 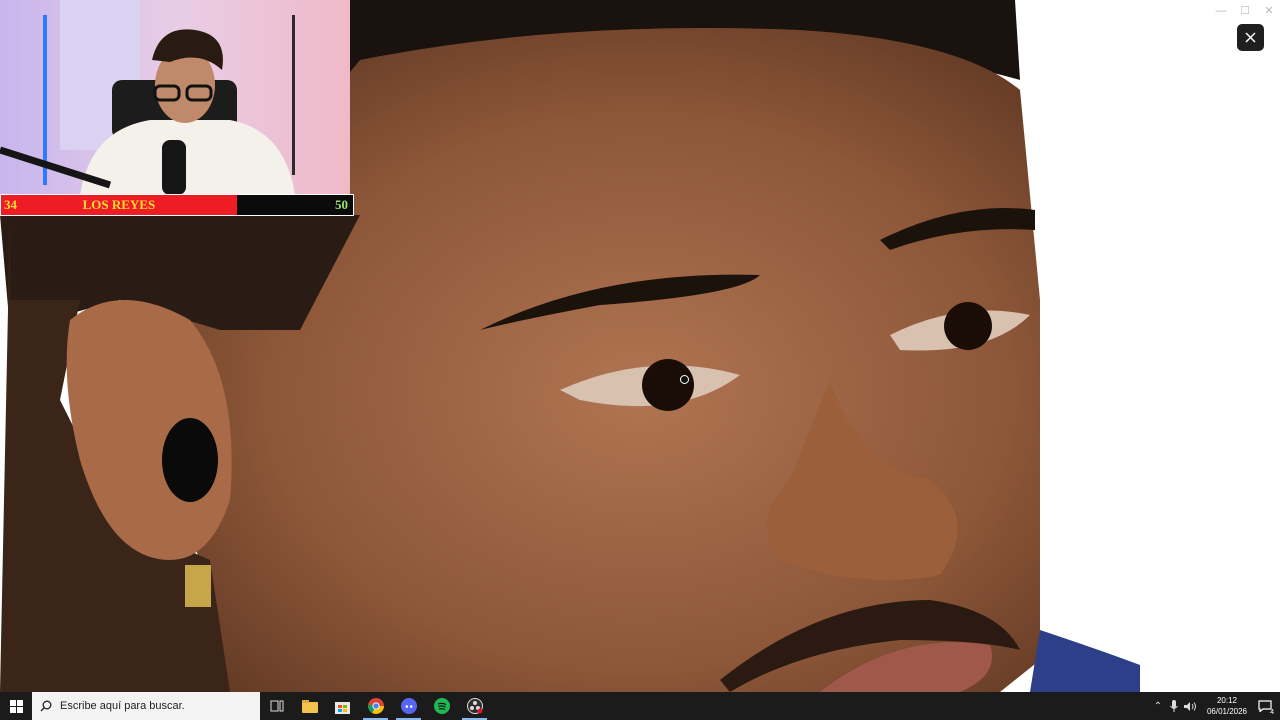 I want to click on system-tray: ⌃ 20:12 06/01/2026 4, so click(x=1215, y=706).